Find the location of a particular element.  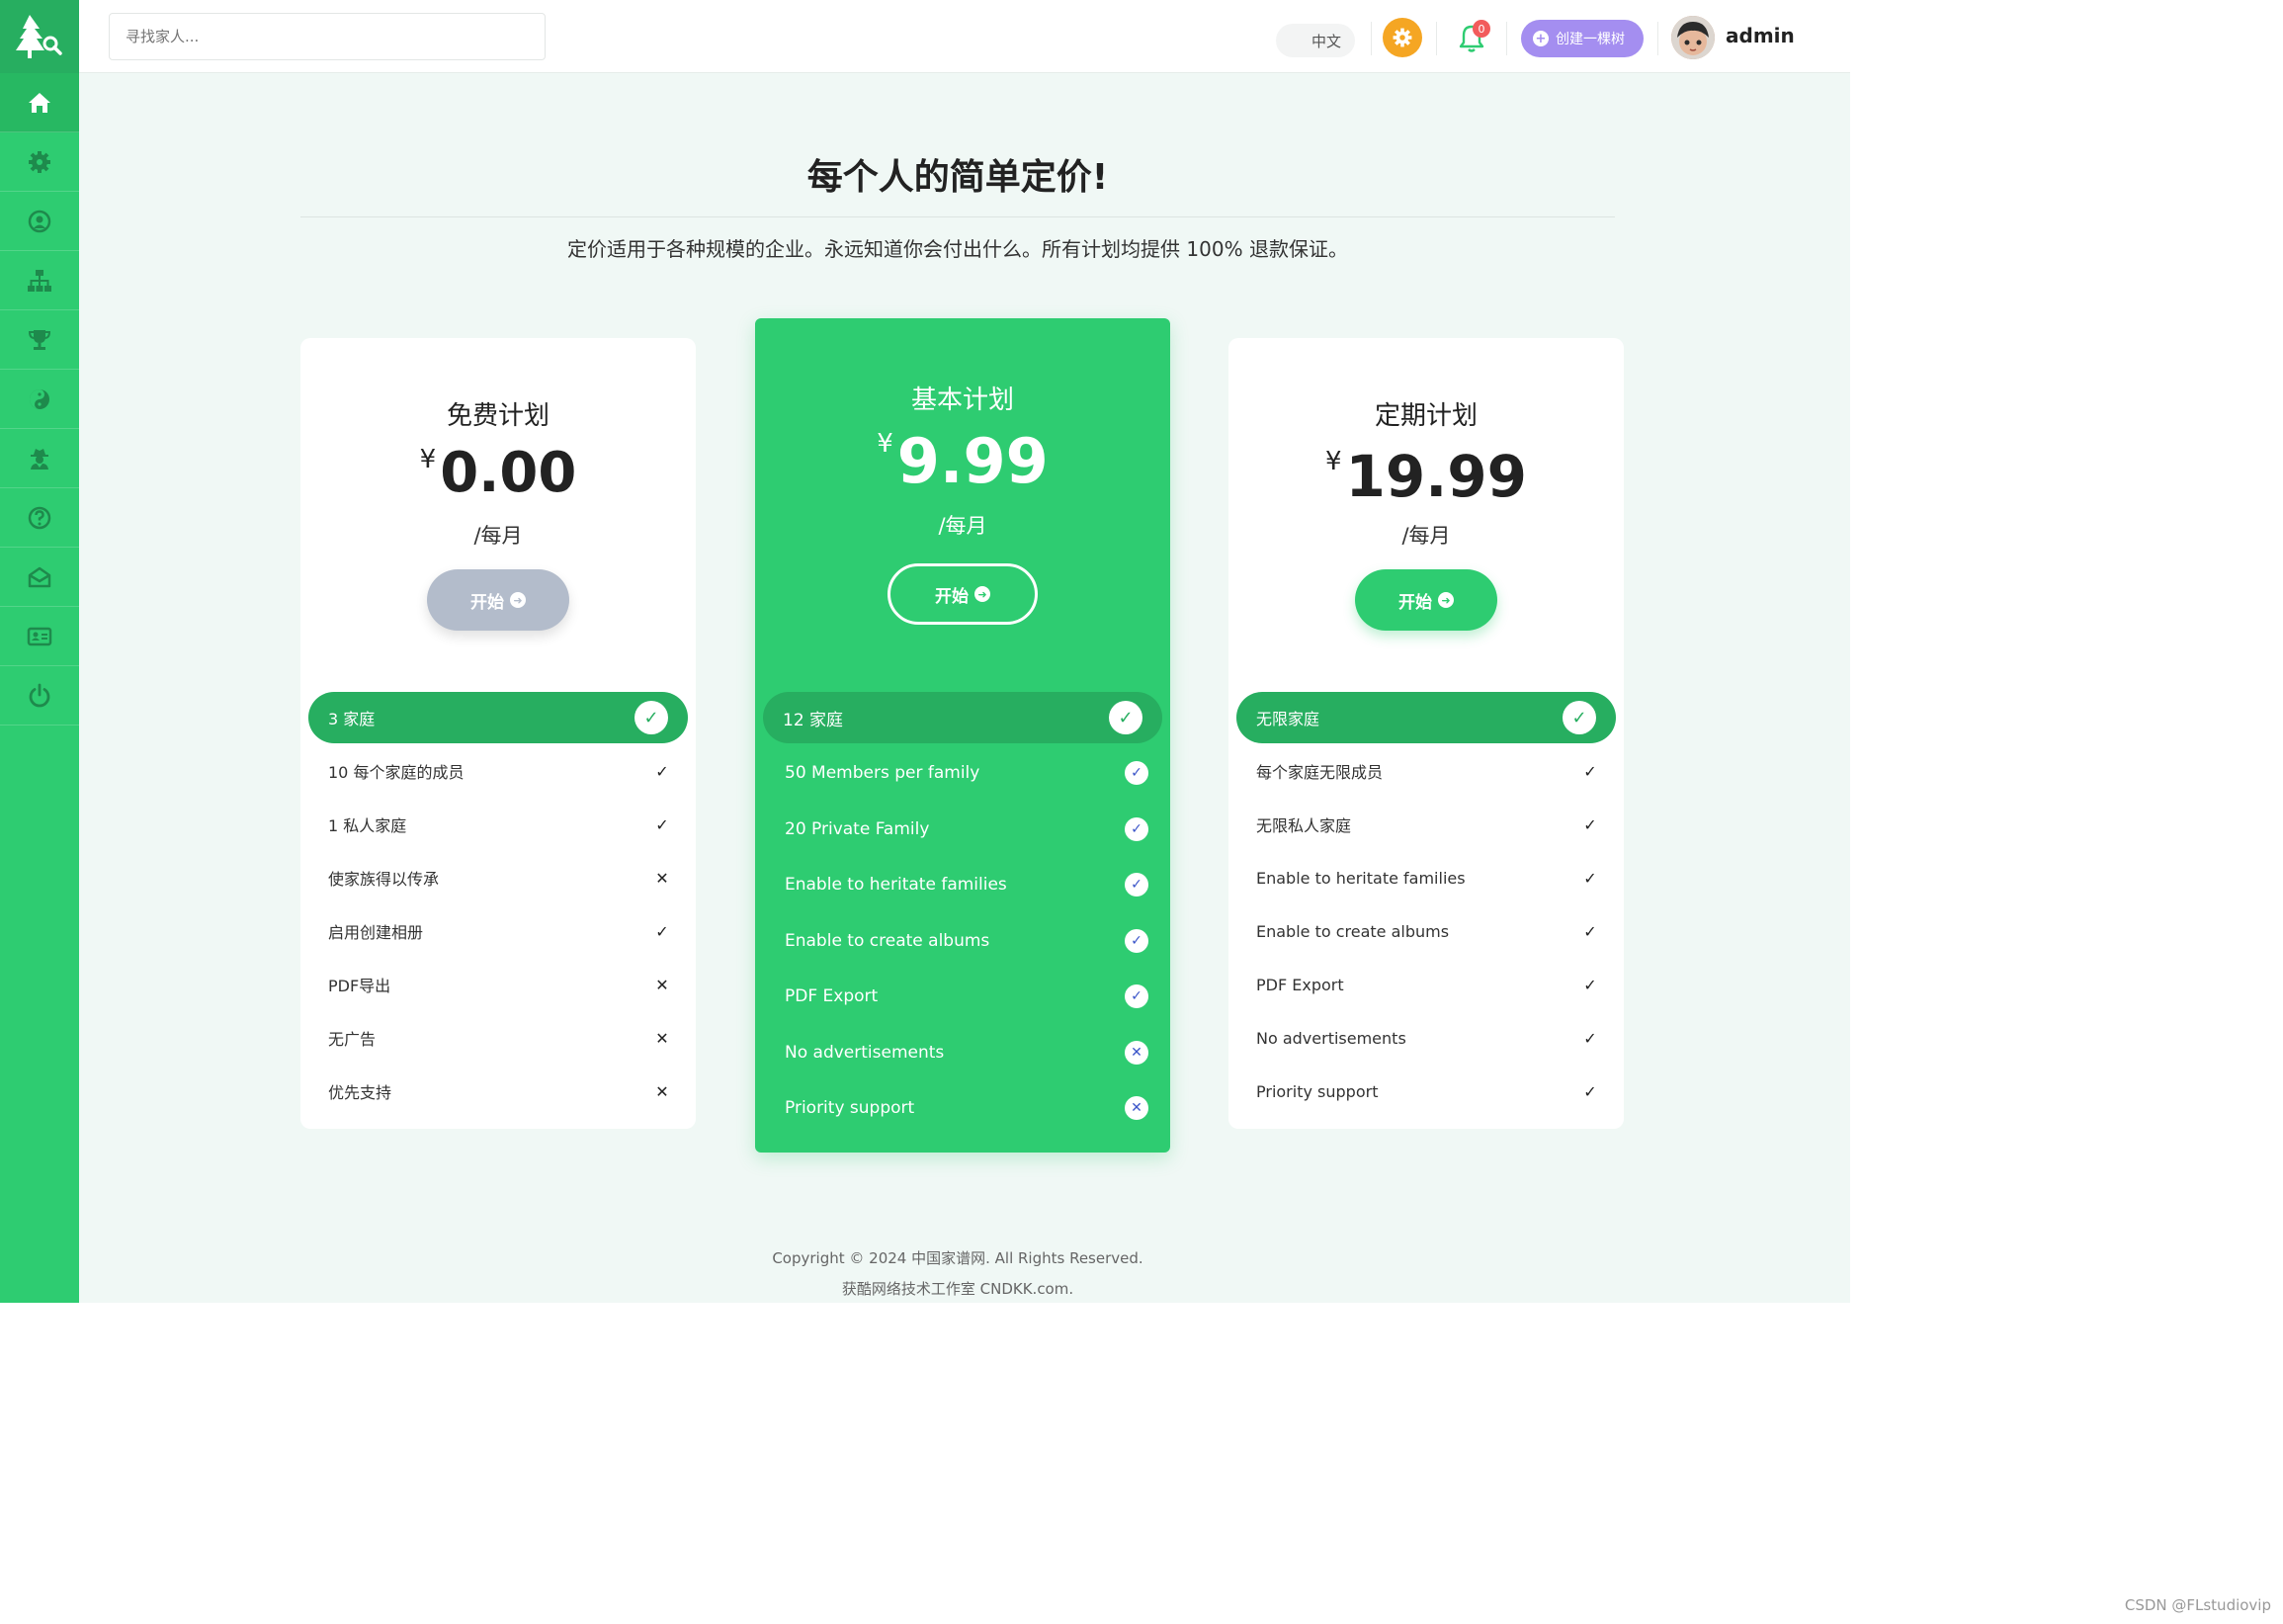

feature-label: 10 每个家庭的成员 is located at coordinates (397, 772).